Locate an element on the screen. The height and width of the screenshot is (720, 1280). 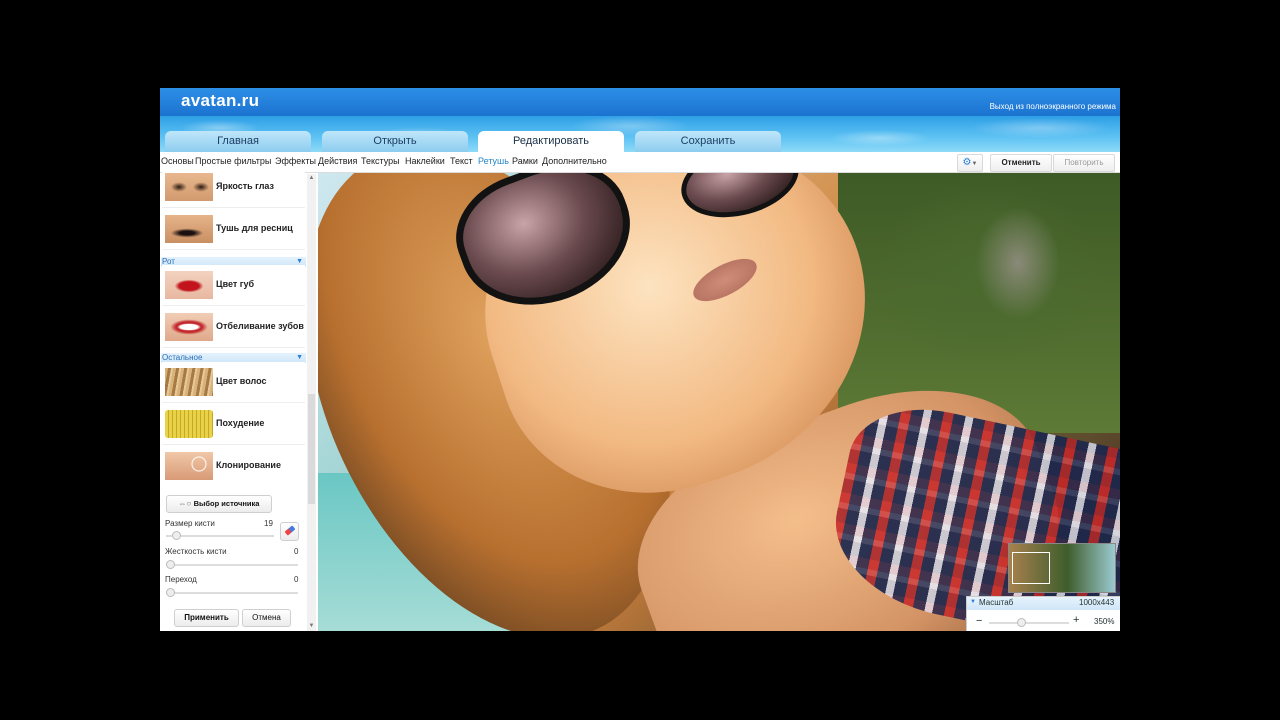
zoom-slider-knob is located at coordinates (1021, 622).